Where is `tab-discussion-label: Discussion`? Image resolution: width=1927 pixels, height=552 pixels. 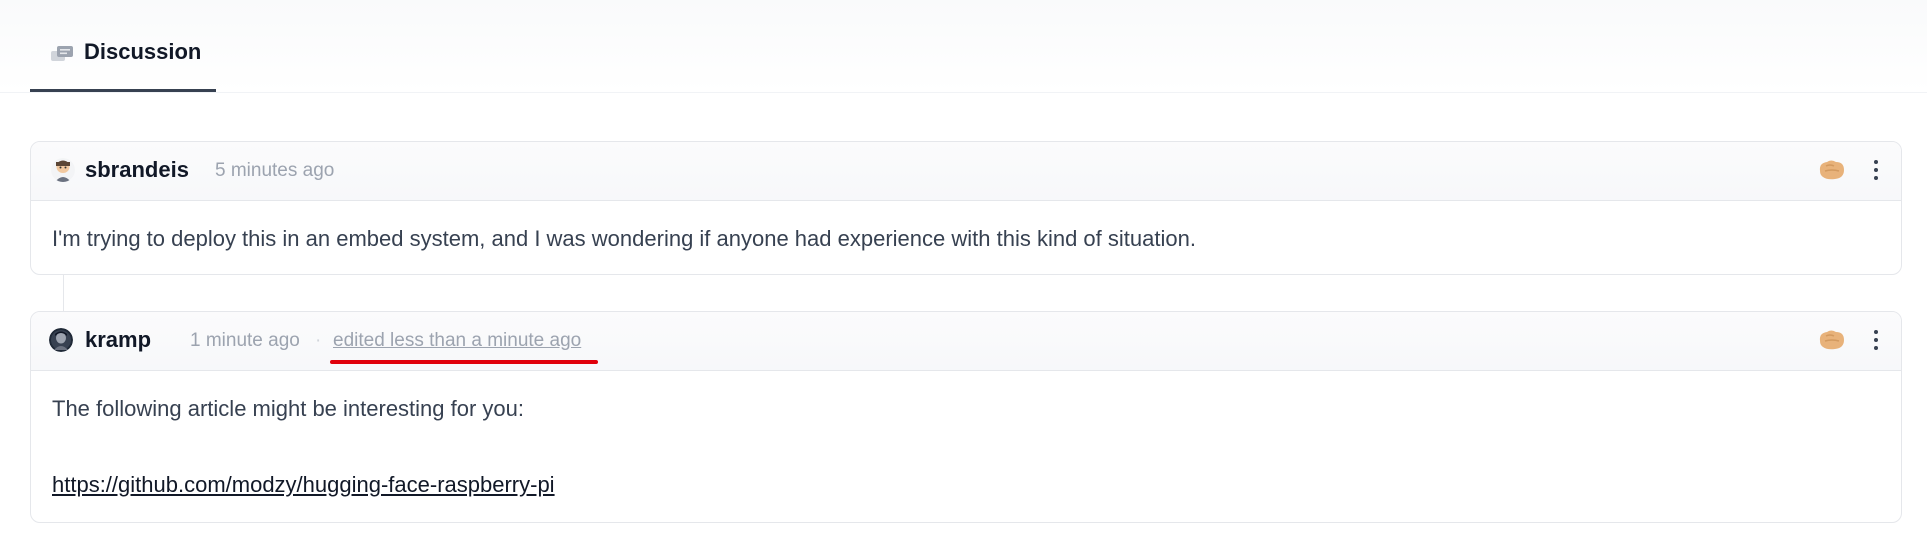 tab-discussion-label: Discussion is located at coordinates (143, 51).